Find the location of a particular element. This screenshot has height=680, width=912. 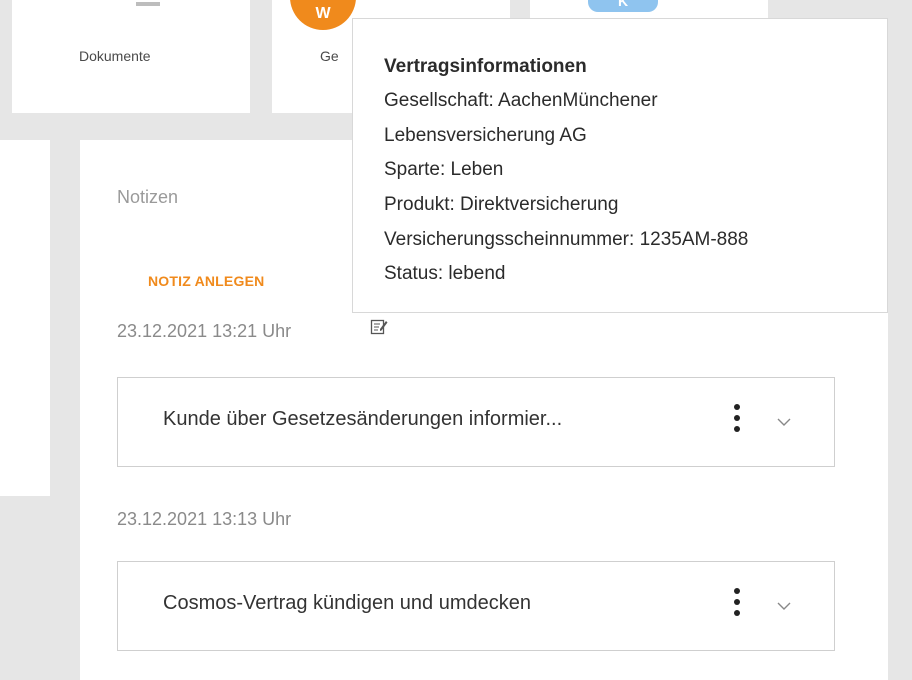

documents-label: Dokumente is located at coordinates (115, 56).